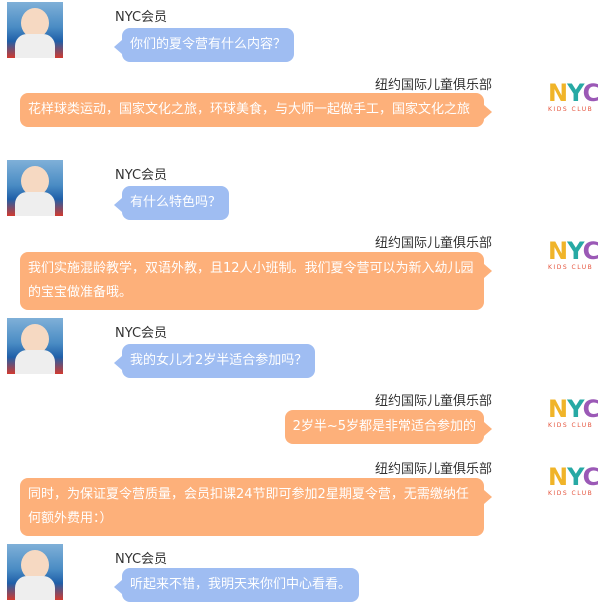 The width and height of the screenshot is (598, 608). Describe the element at coordinates (236, 585) in the screenshot. I see `message-bubble: 听起来不错，我明天来你们中心看看。` at that location.